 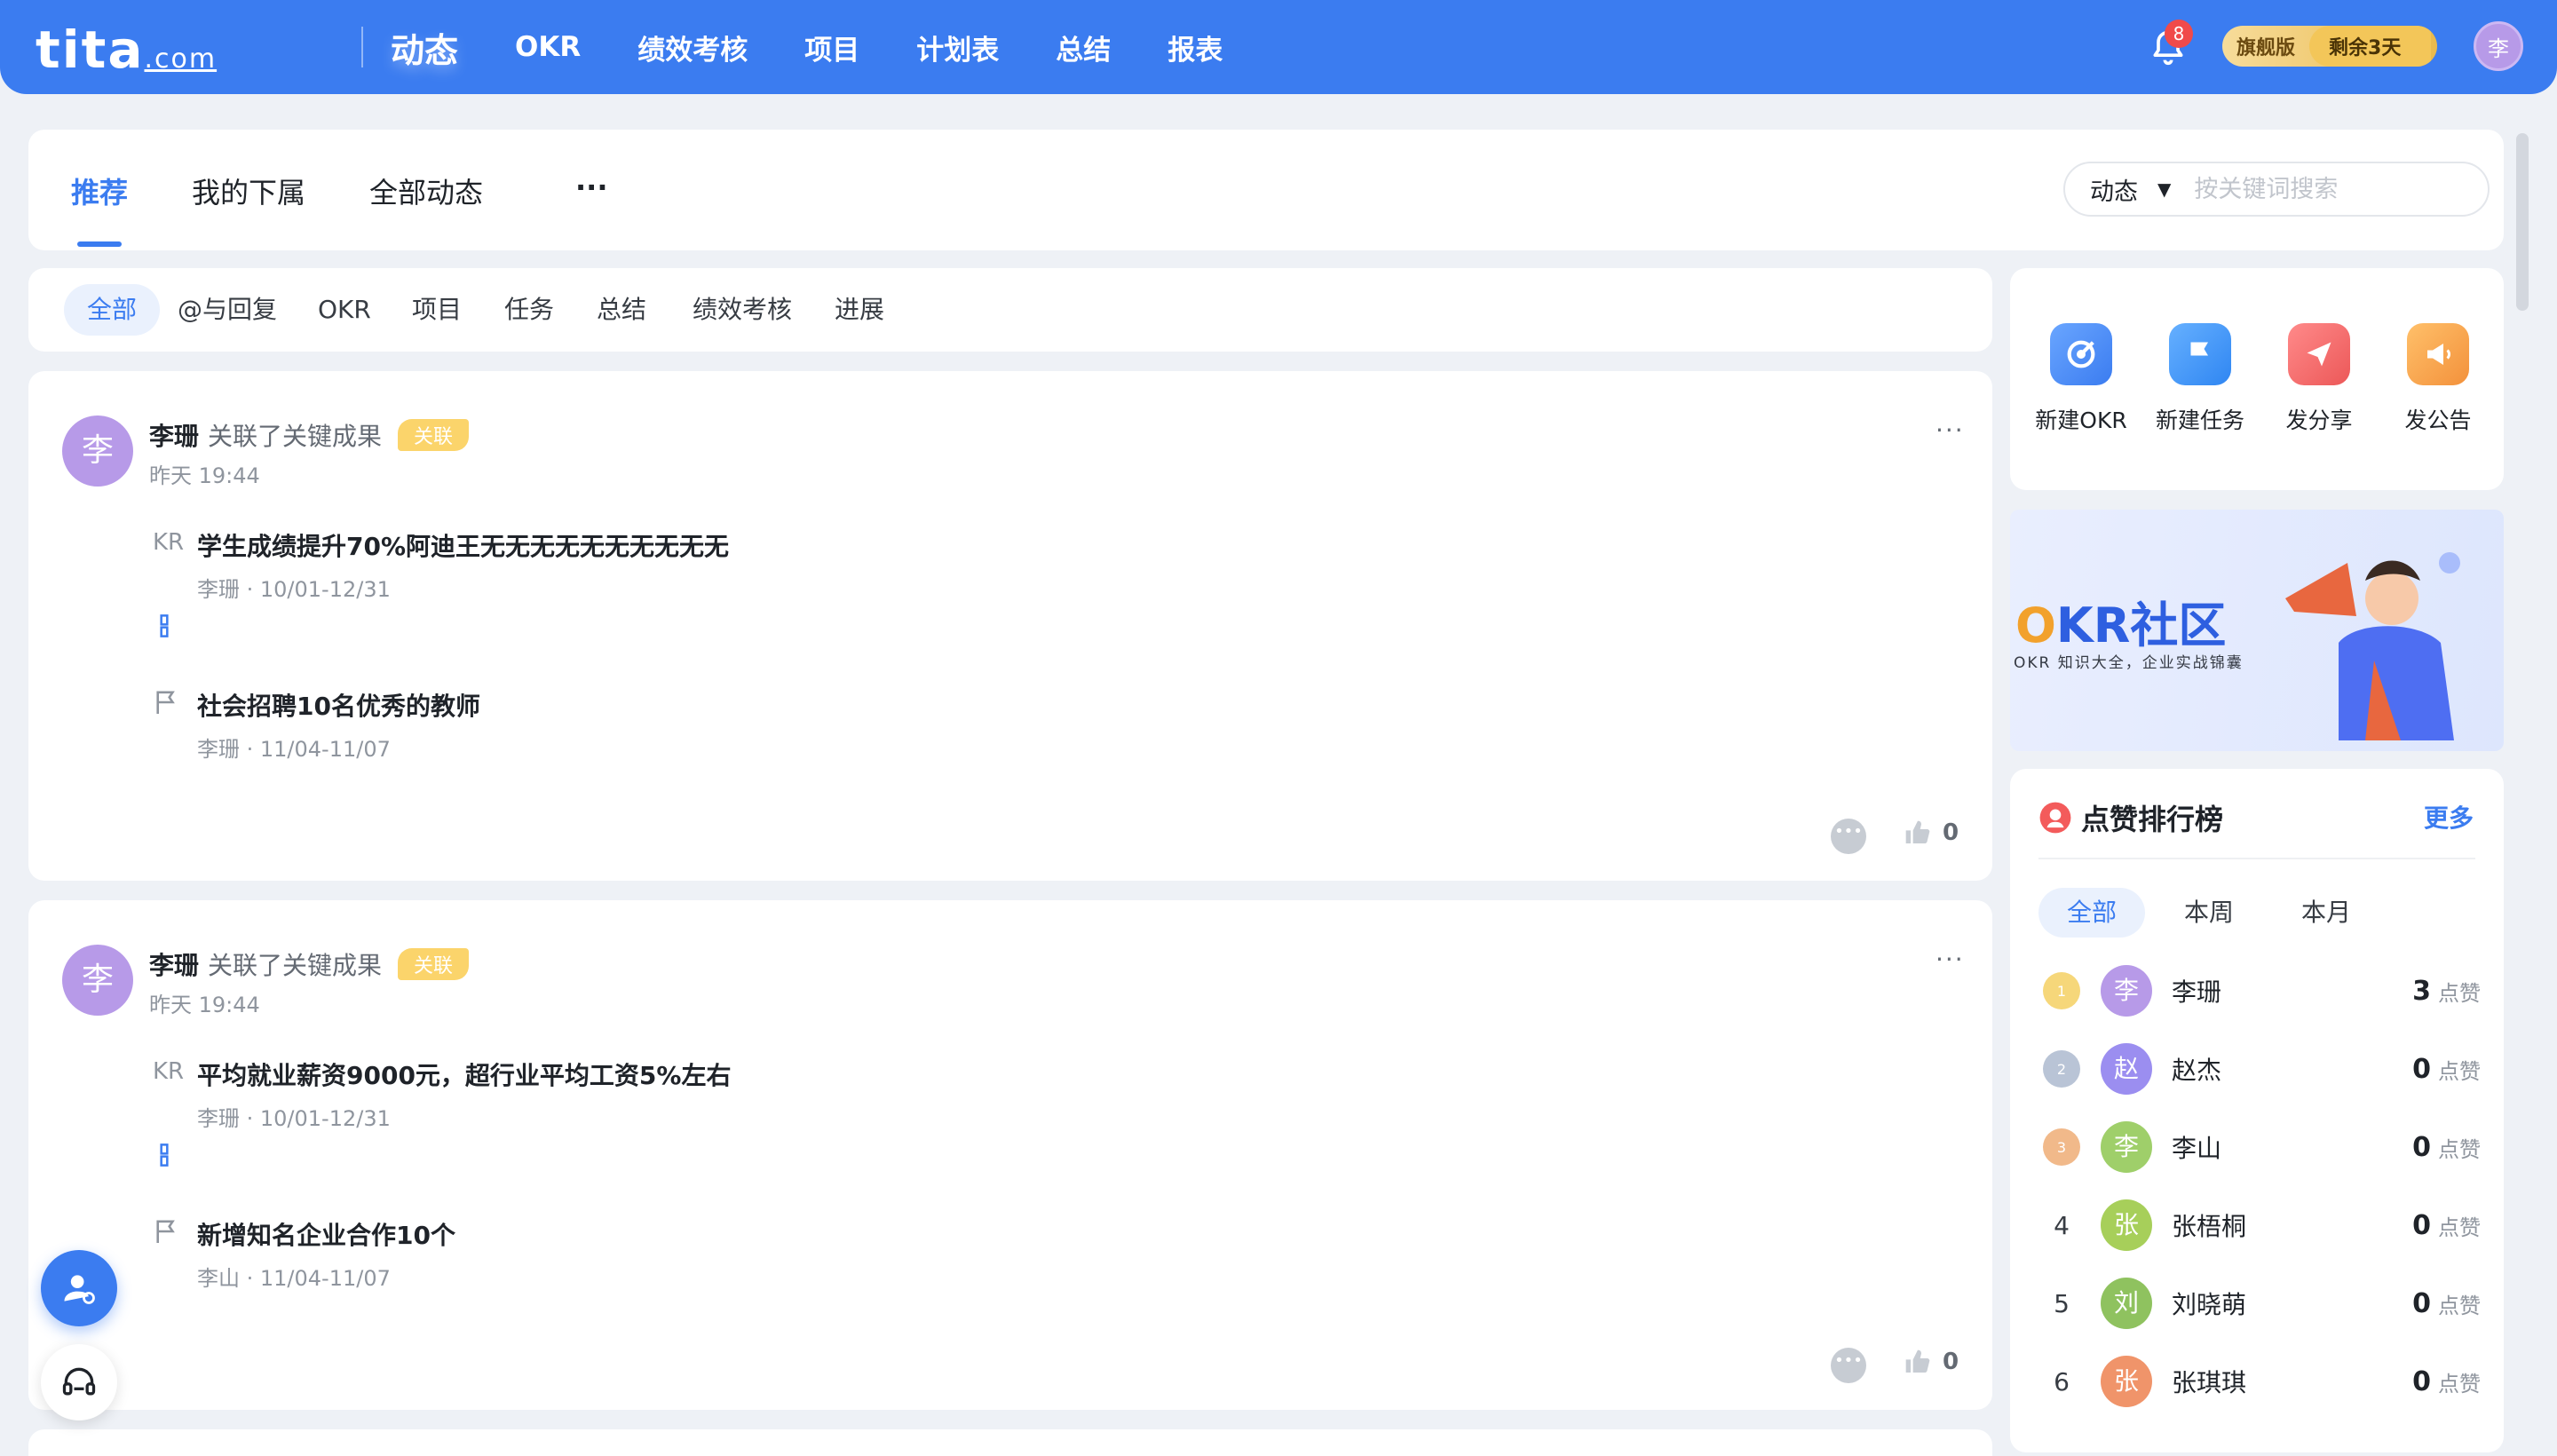 I want to click on user-avatar: 李, so click(x=2498, y=46).